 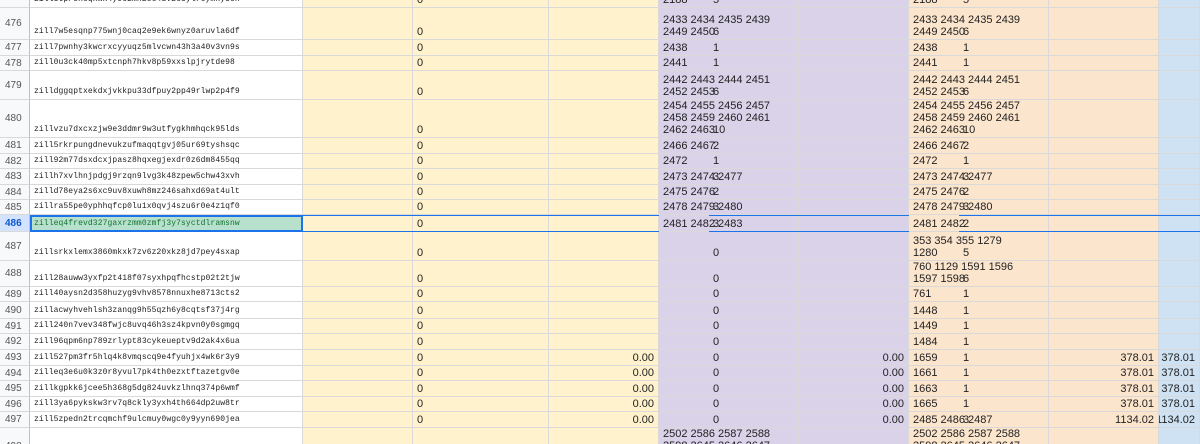 What do you see at coordinates (934, 63) in the screenshot?
I see `cell-h: 2441` at bounding box center [934, 63].